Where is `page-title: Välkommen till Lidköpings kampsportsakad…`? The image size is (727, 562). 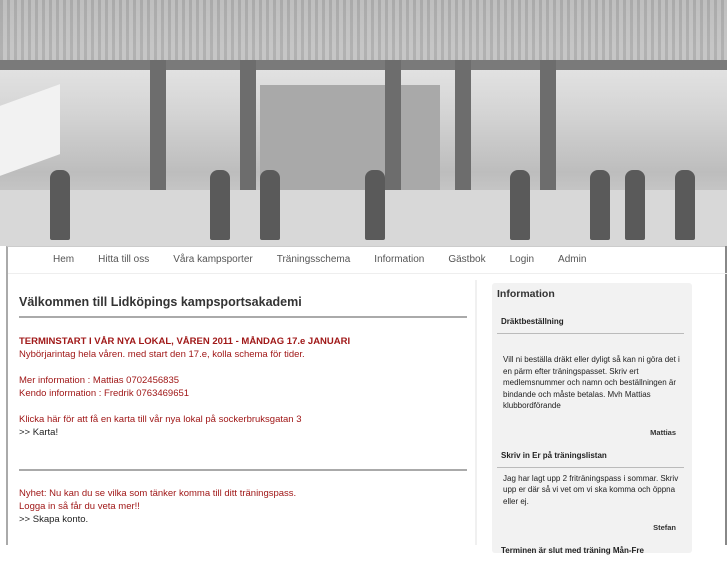 page-title: Välkommen till Lidköpings kampsportsakad… is located at coordinates (243, 306).